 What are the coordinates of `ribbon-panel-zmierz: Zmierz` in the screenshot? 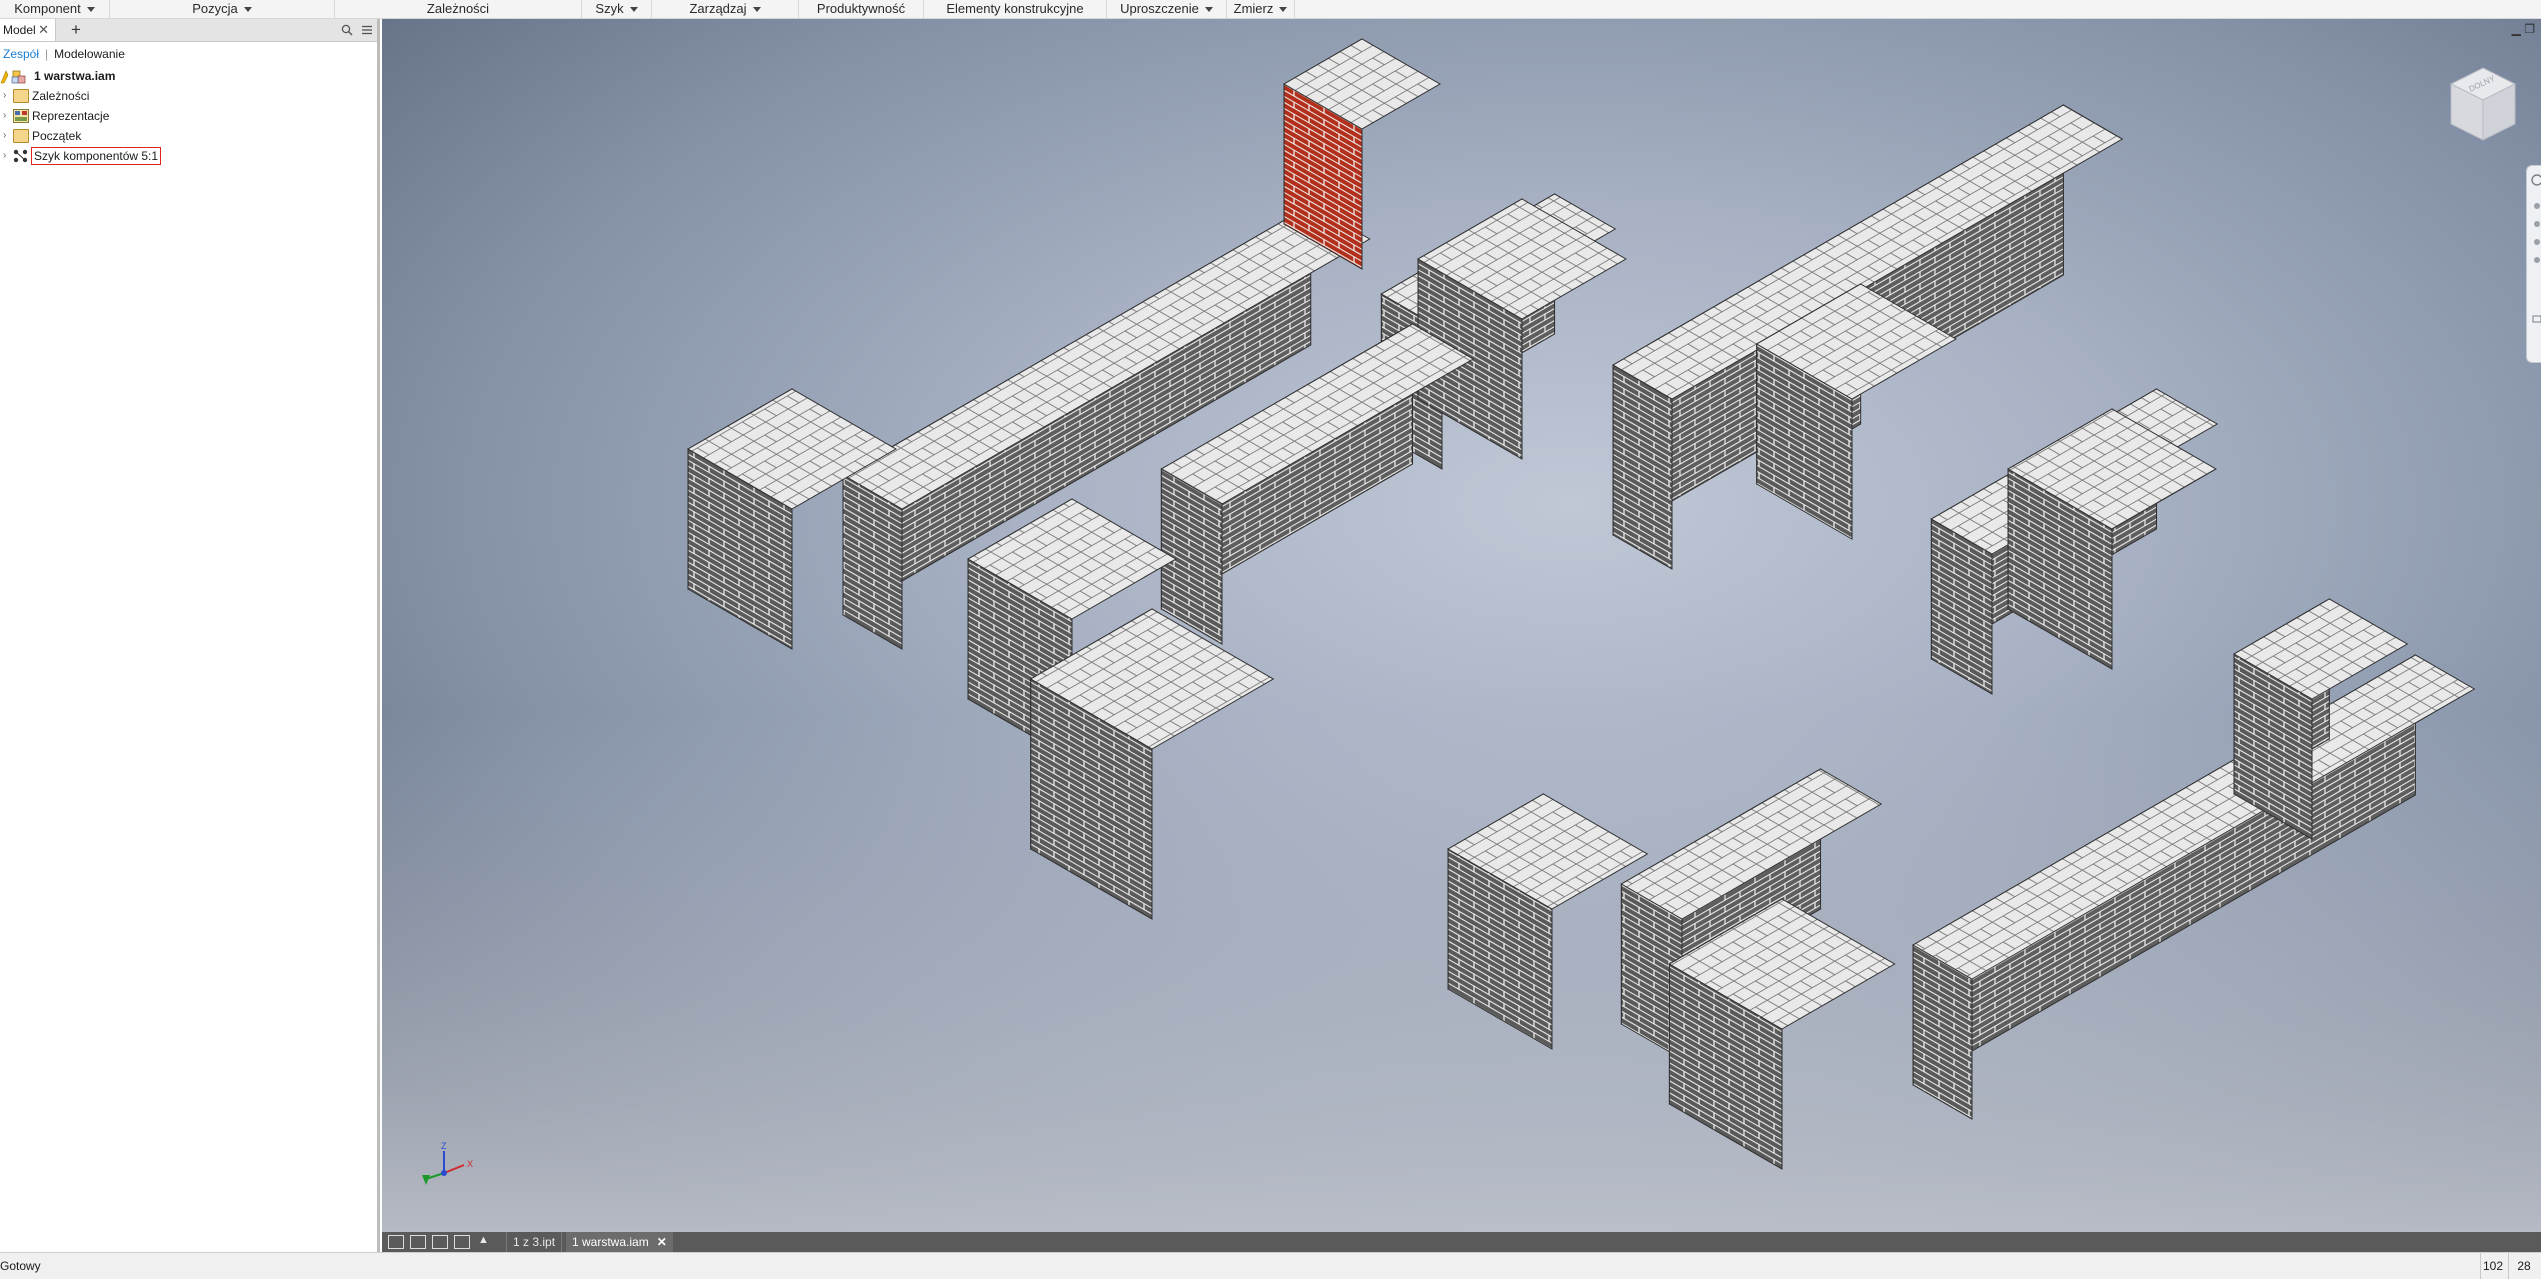 It's located at (1261, 9).